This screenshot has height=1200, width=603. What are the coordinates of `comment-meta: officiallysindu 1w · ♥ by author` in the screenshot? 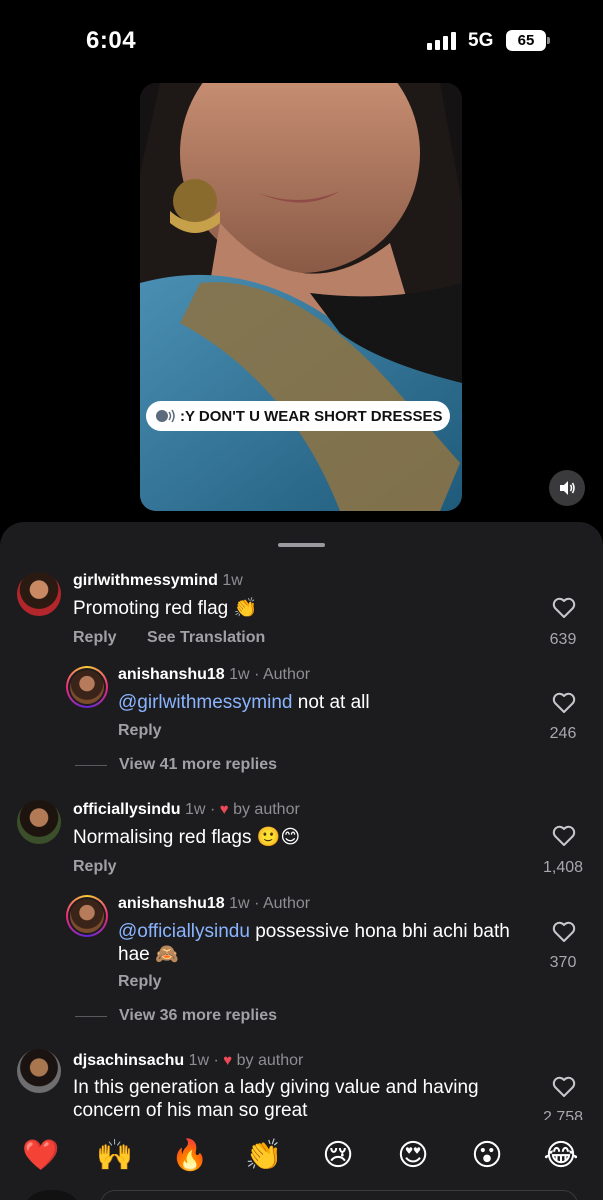 It's located at (186, 809).